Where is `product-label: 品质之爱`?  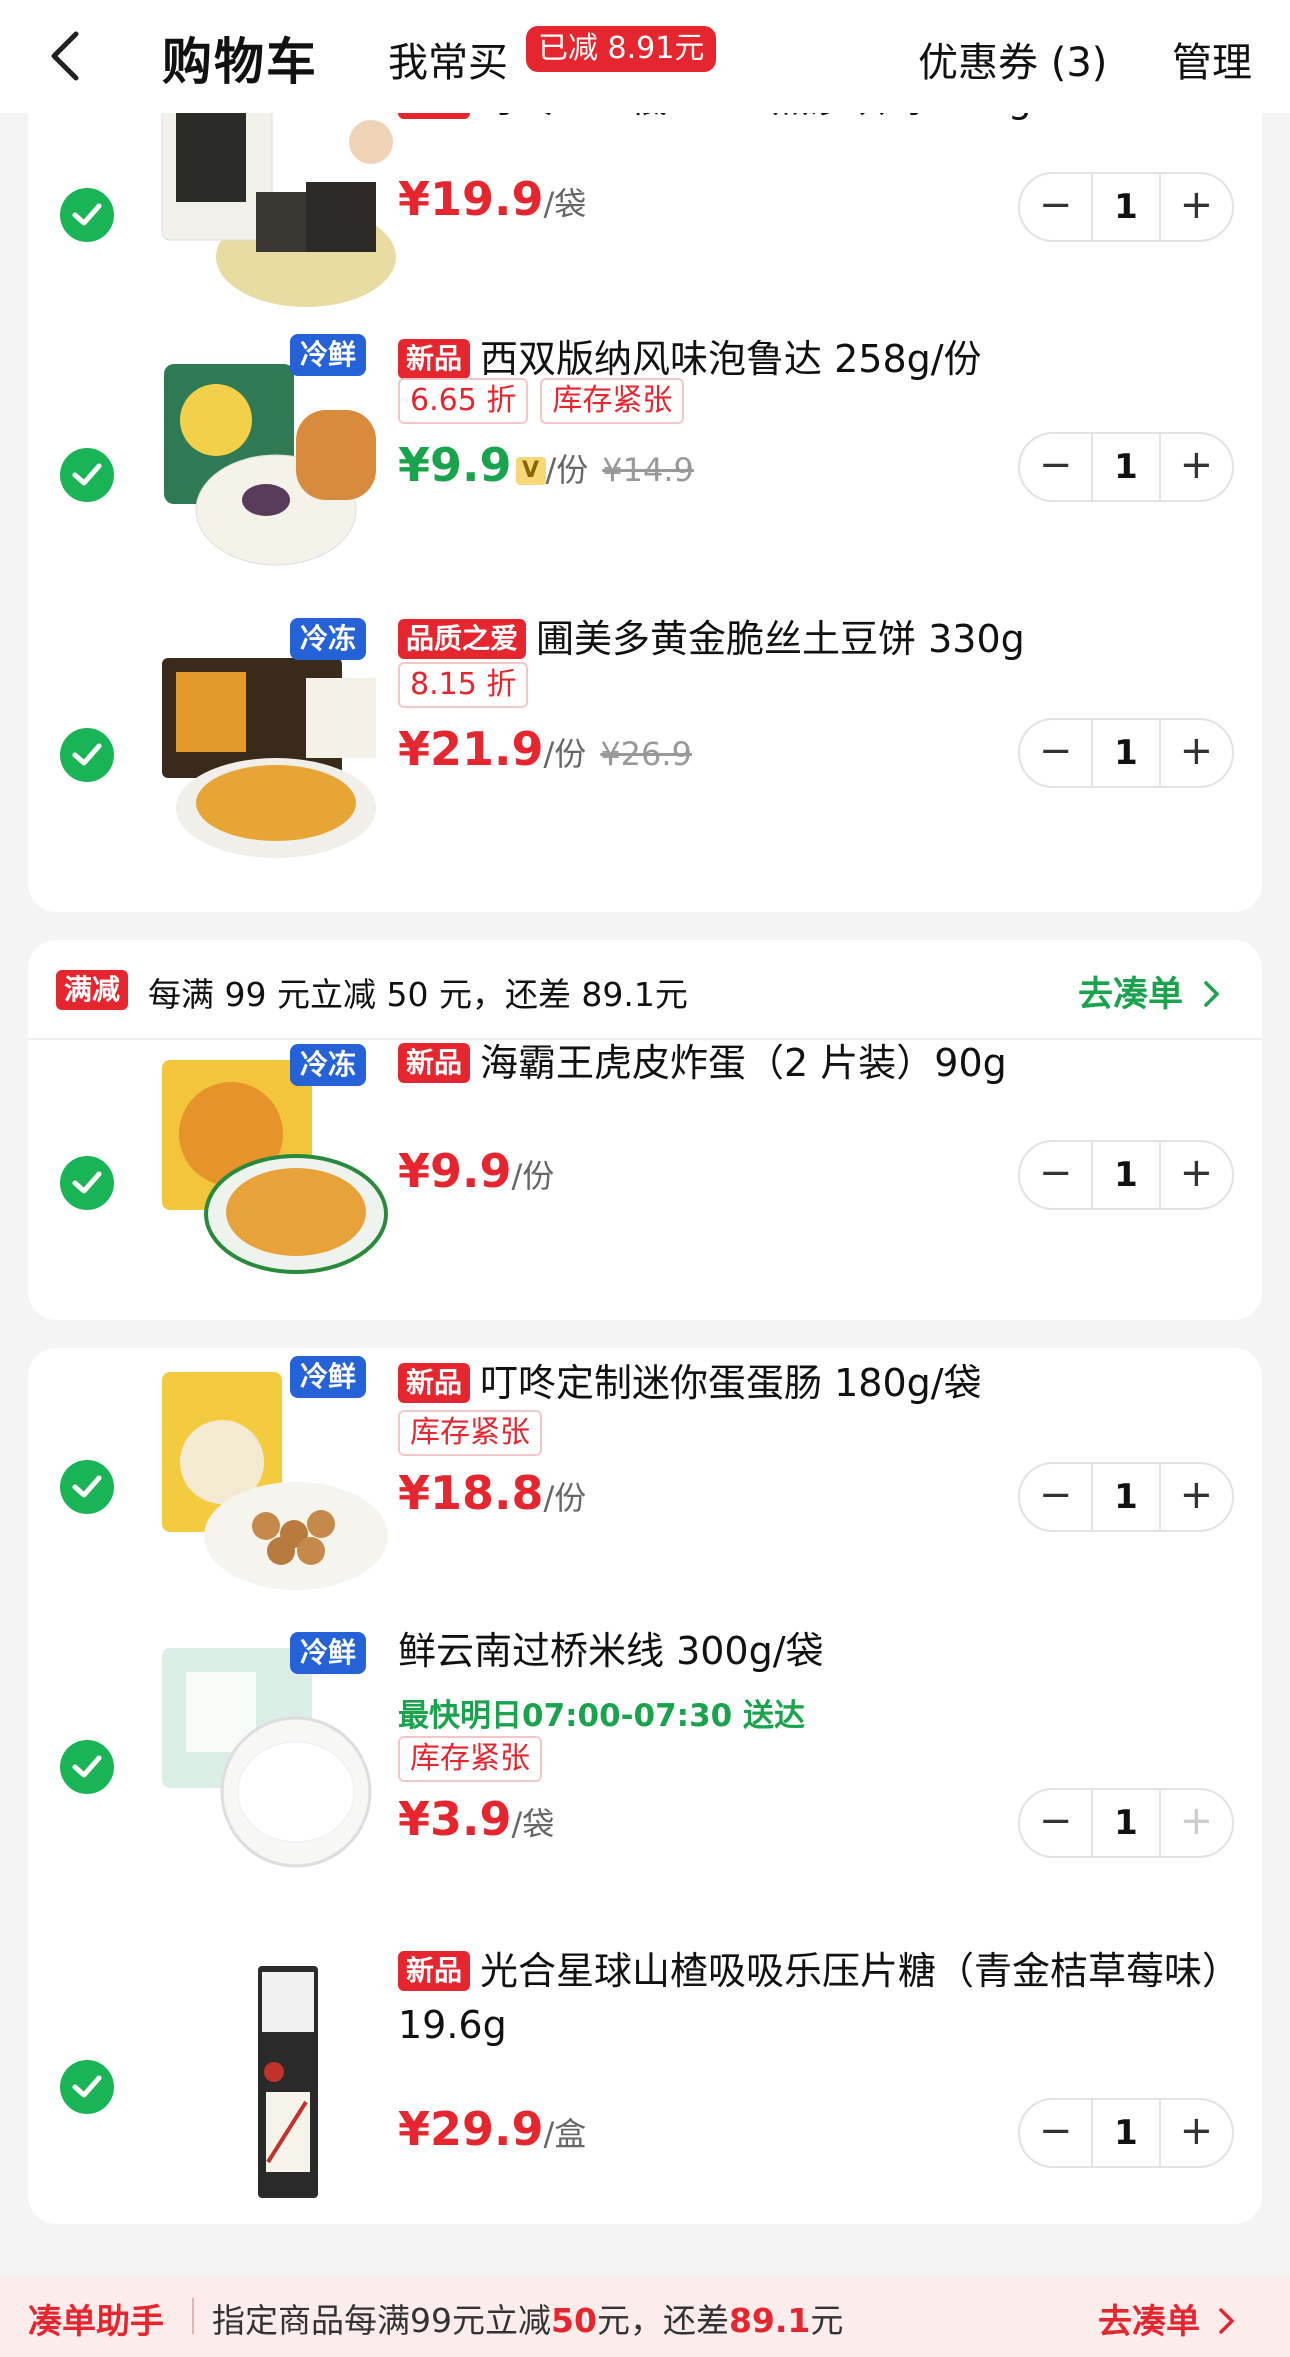
product-label: 品质之爱 is located at coordinates (462, 639).